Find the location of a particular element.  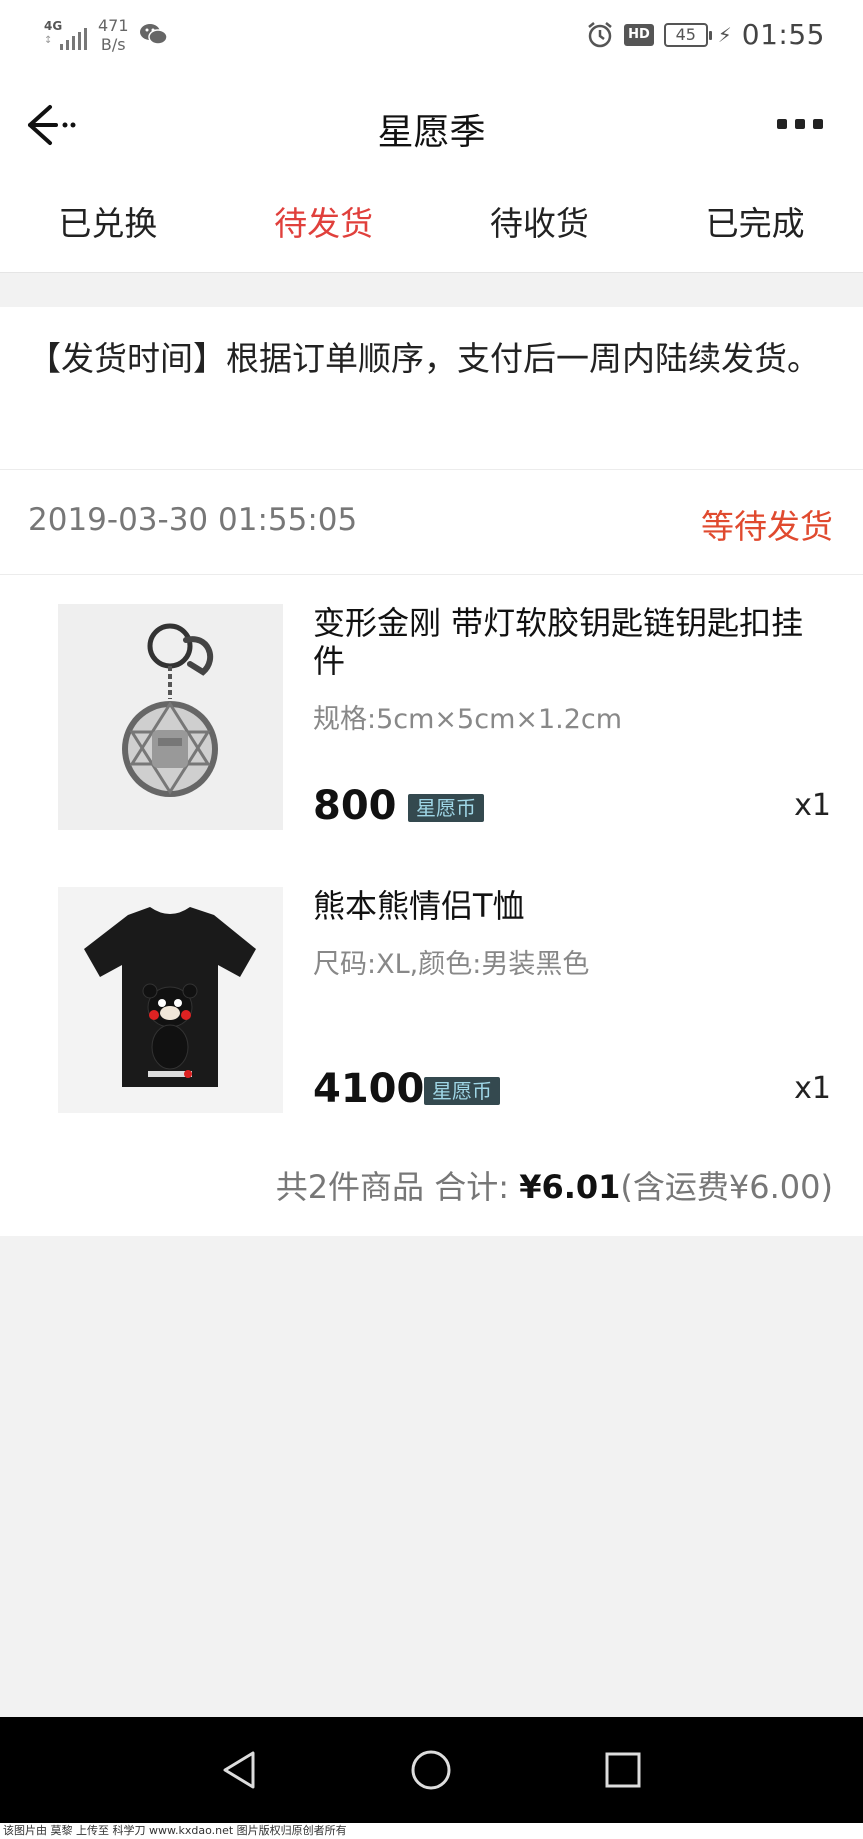

order-status: 等待发货 is located at coordinates (767, 526).